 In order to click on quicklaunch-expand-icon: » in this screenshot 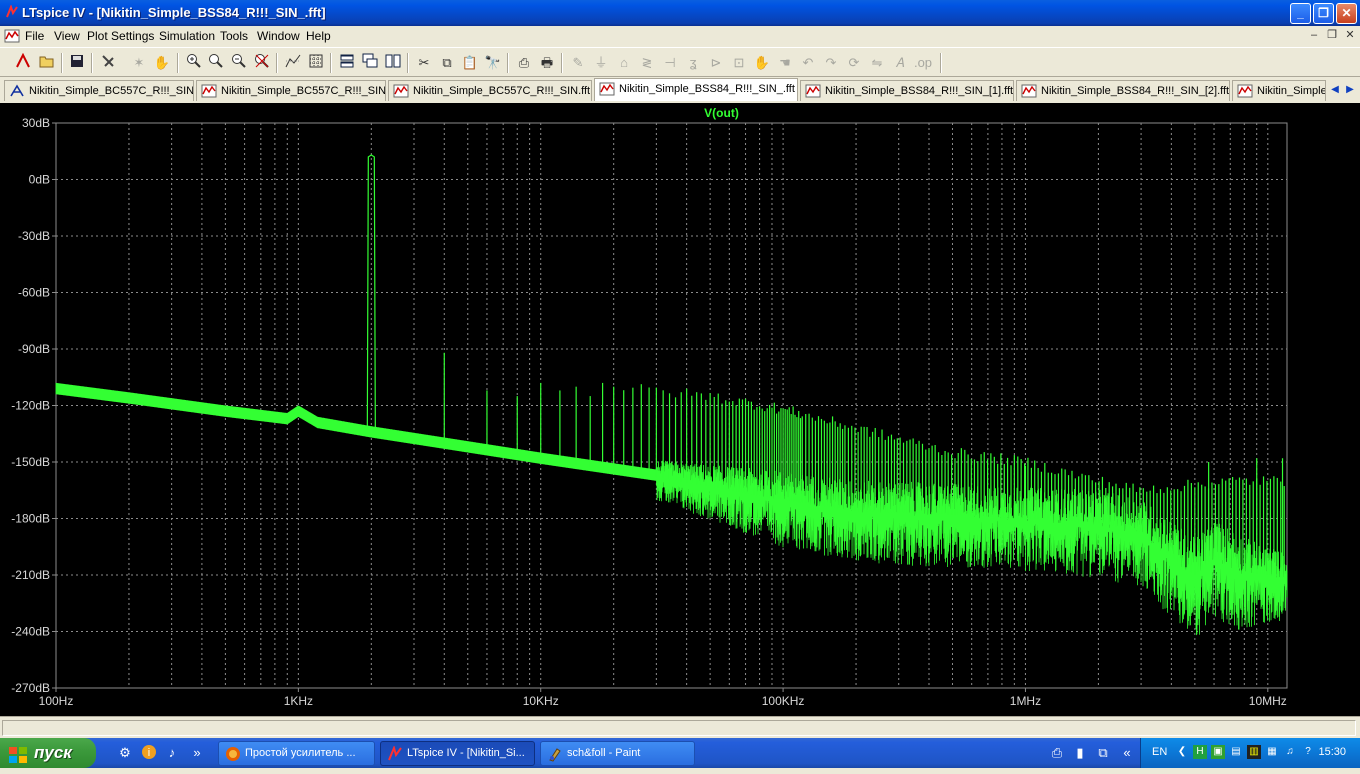, I will do `click(197, 753)`.